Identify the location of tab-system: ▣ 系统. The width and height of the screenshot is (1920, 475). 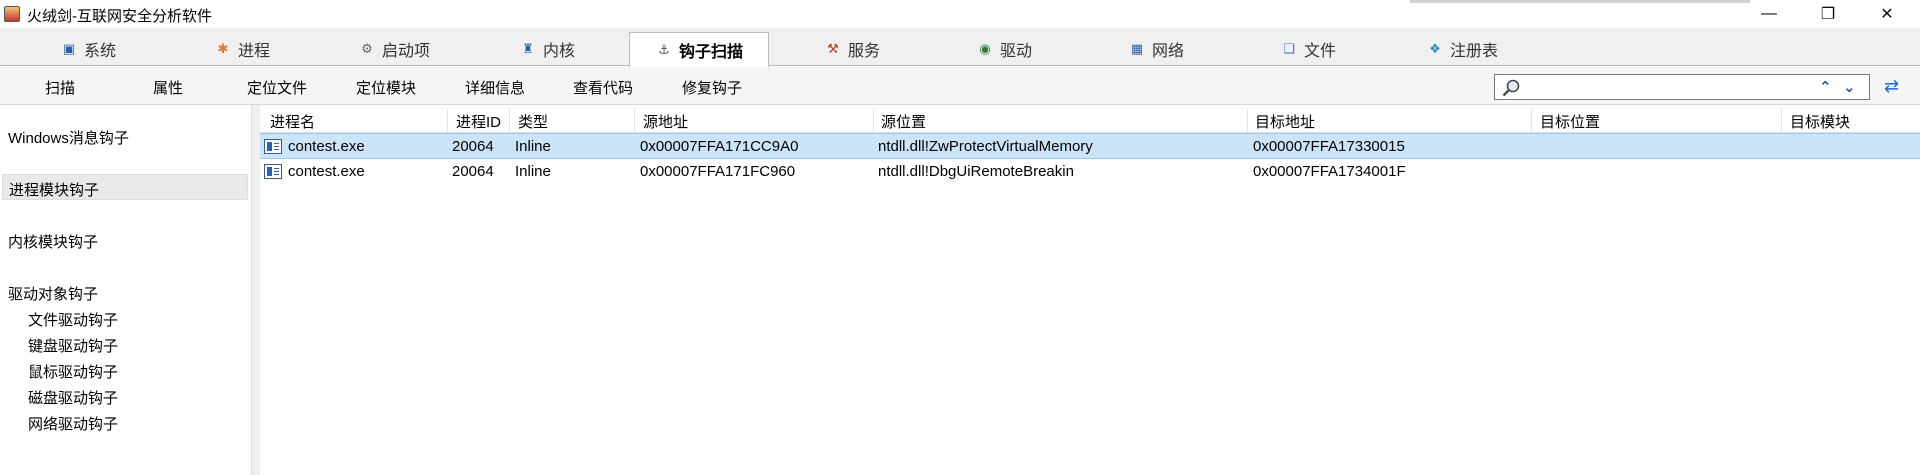
(88, 49).